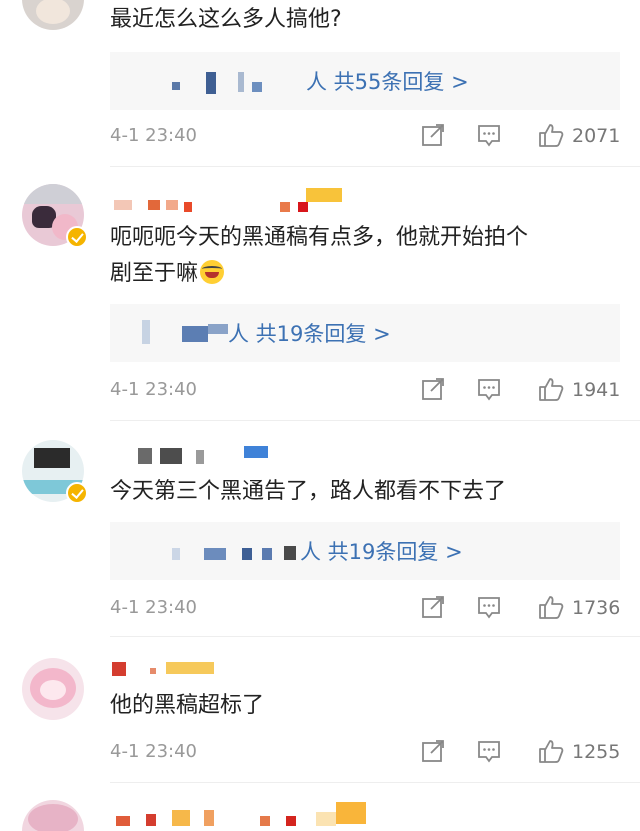 The width and height of the screenshot is (640, 831). I want to click on comment-text: 呃呃呃今天的黑通稿有点多，他就开始拍个 剧至于嘛, so click(370, 256).